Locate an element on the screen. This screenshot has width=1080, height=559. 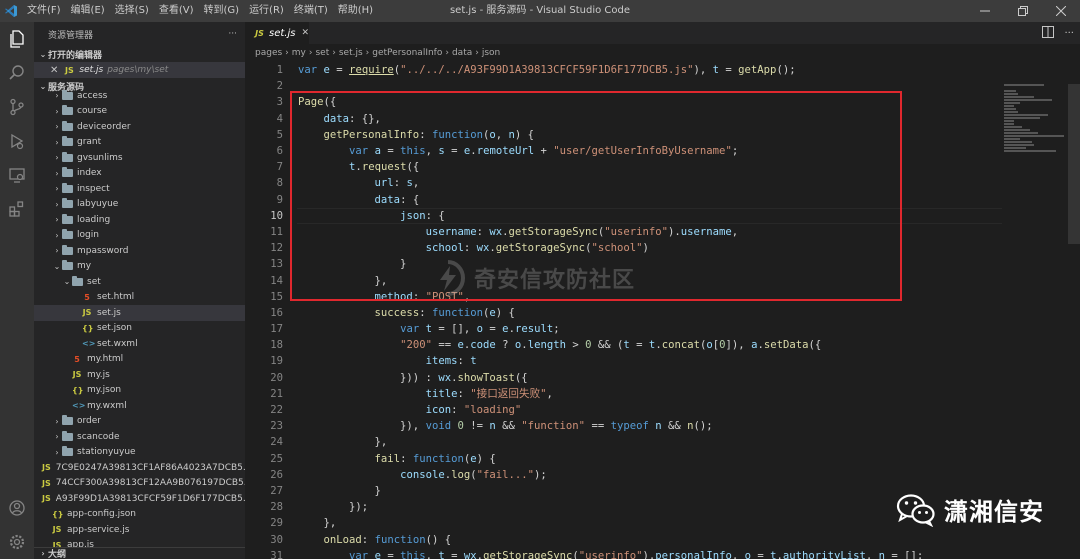
settings-gear-icon is located at coordinates (17, 542).